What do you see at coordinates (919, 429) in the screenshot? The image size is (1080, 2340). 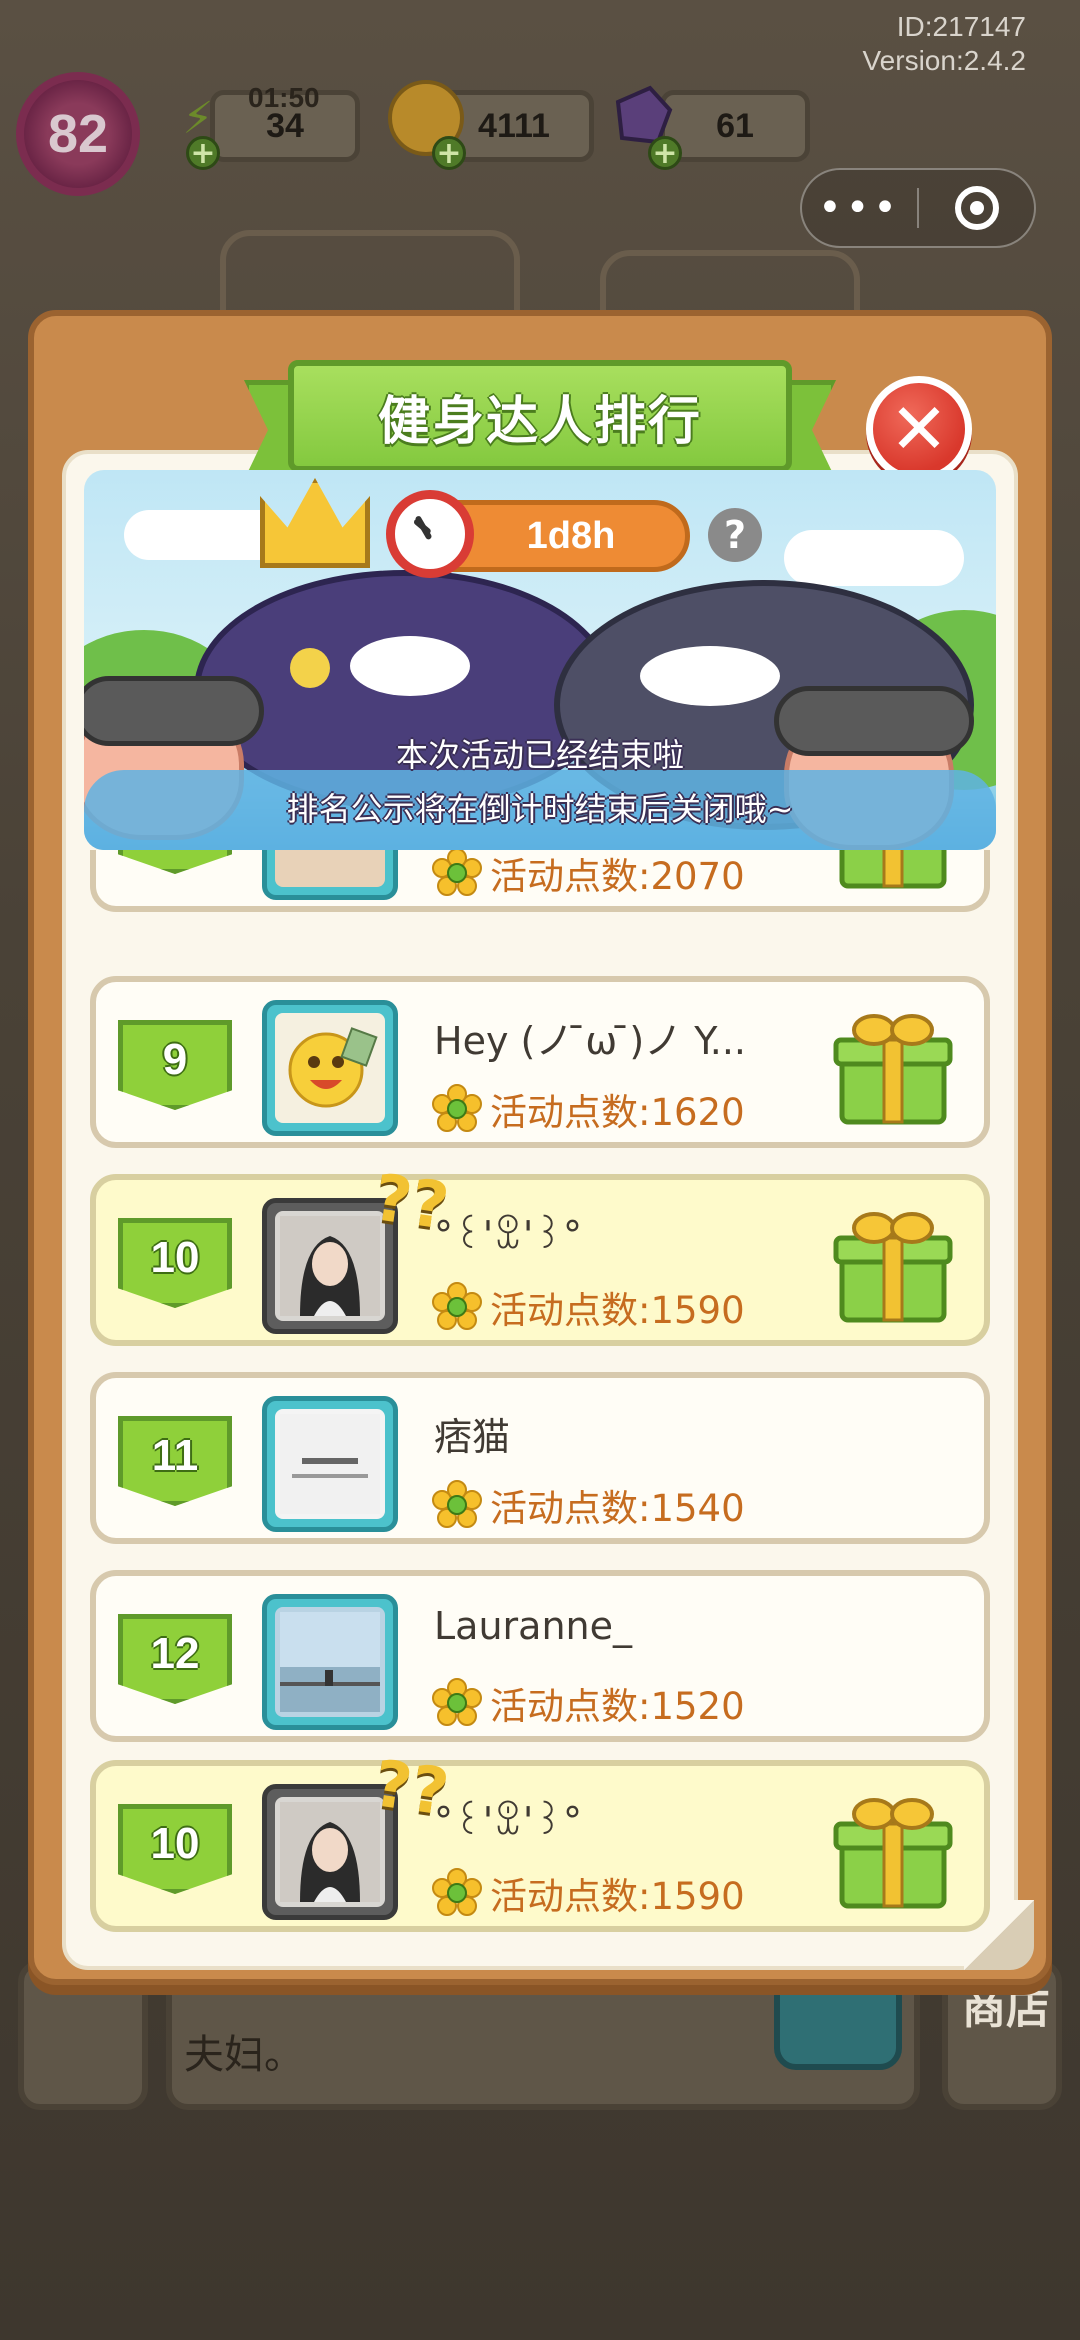 I see `close-button: ✕` at bounding box center [919, 429].